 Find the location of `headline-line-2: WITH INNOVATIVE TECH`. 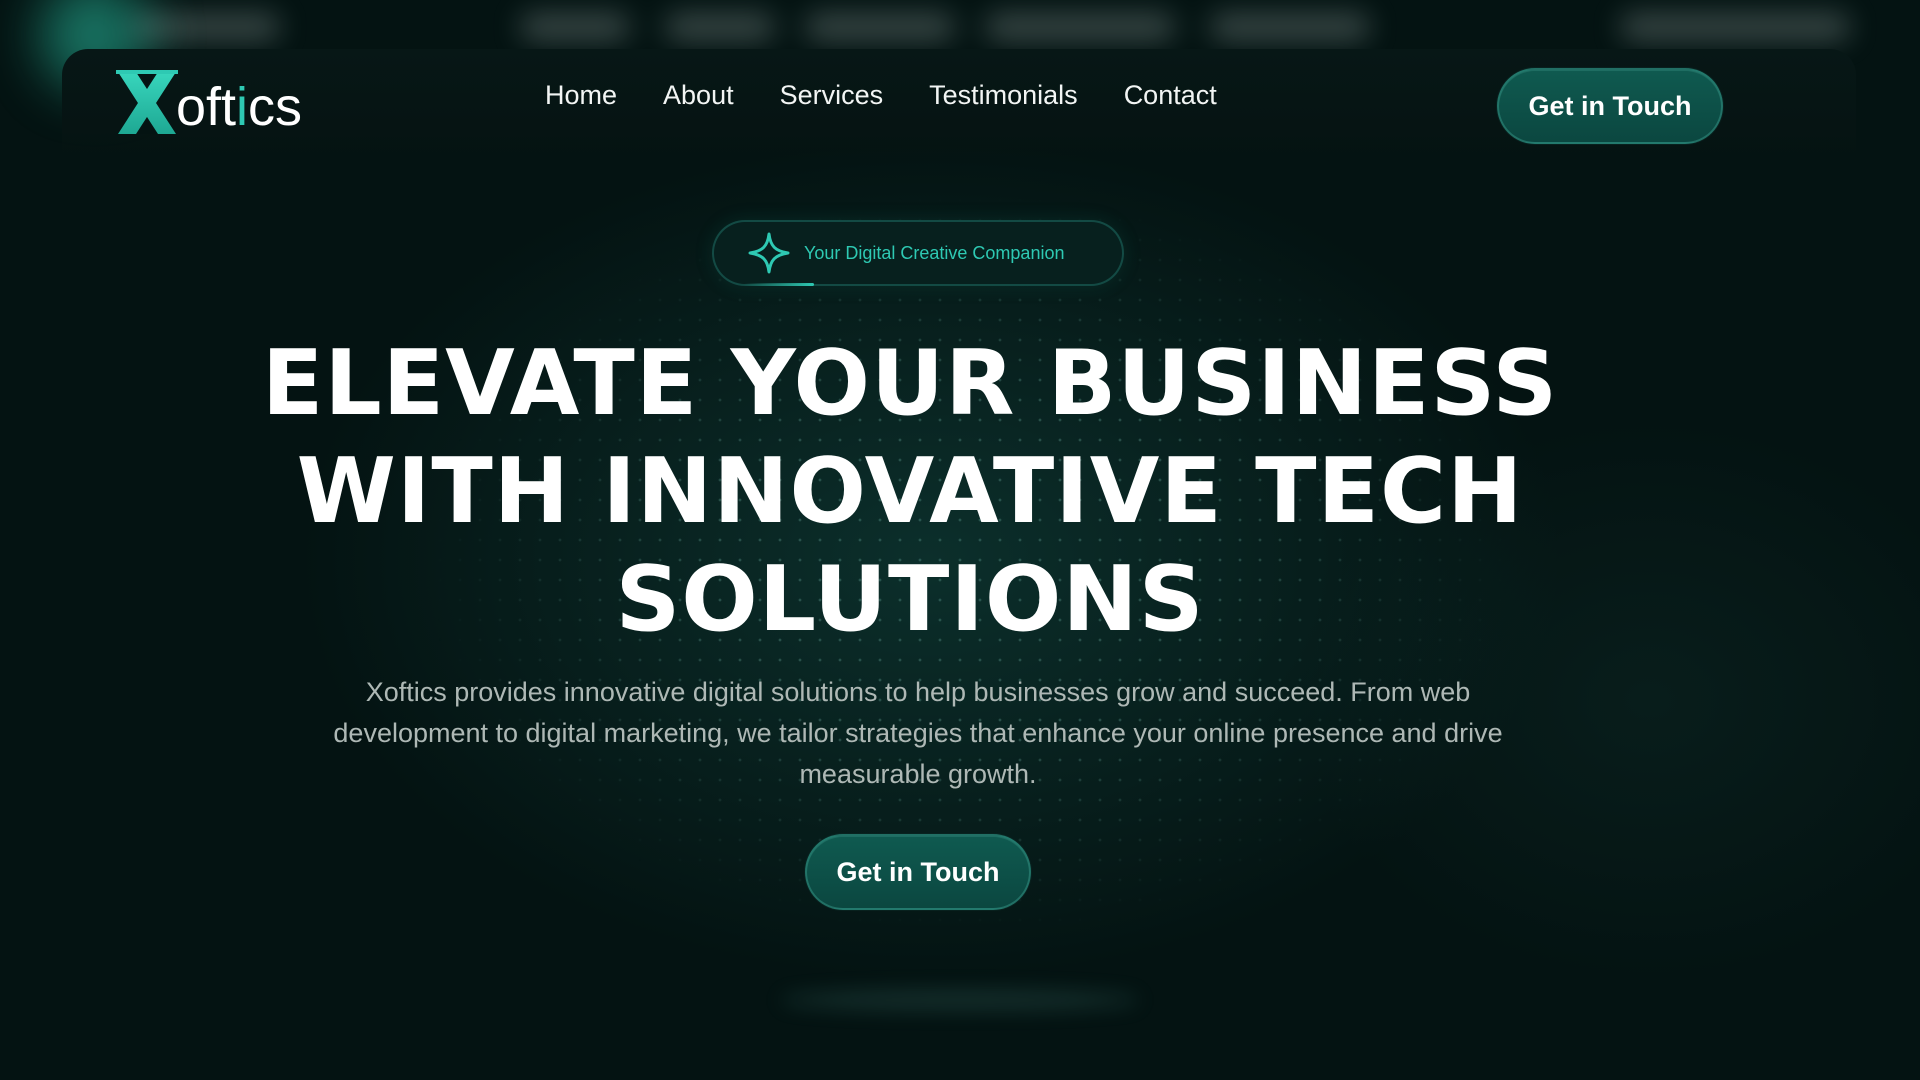

headline-line-2: WITH INNOVATIVE TECH is located at coordinates (910, 491).